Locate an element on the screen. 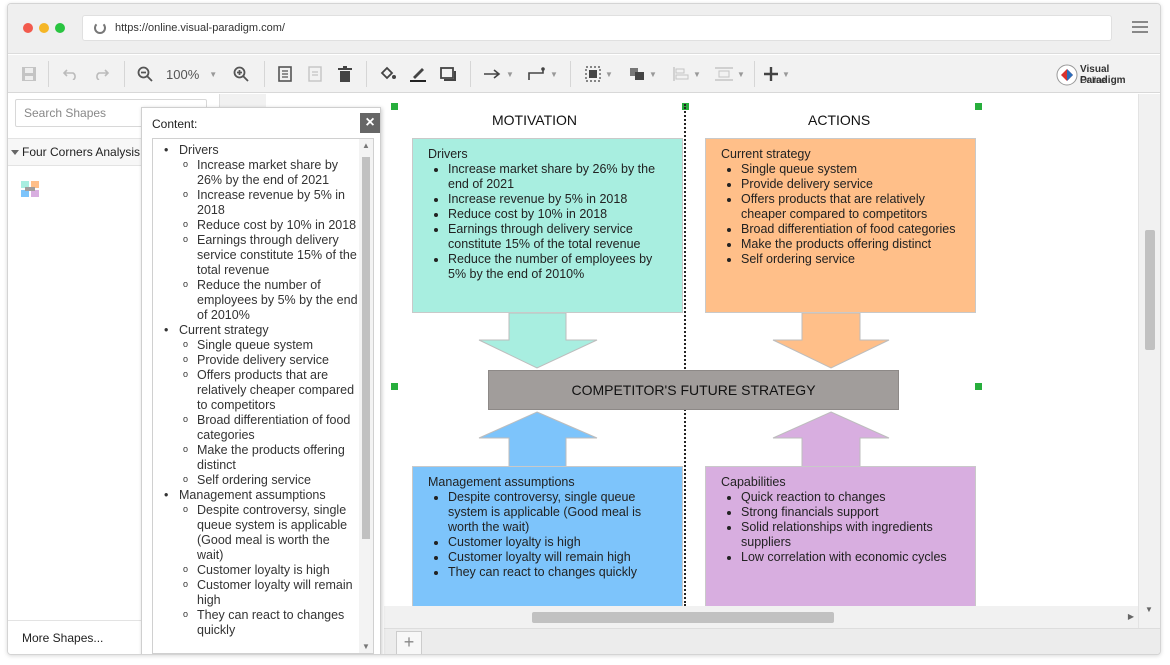 Image resolution: width=1170 pixels, height=665 pixels. tree-subitem: Self ordering service is located at coordinates (269, 480).